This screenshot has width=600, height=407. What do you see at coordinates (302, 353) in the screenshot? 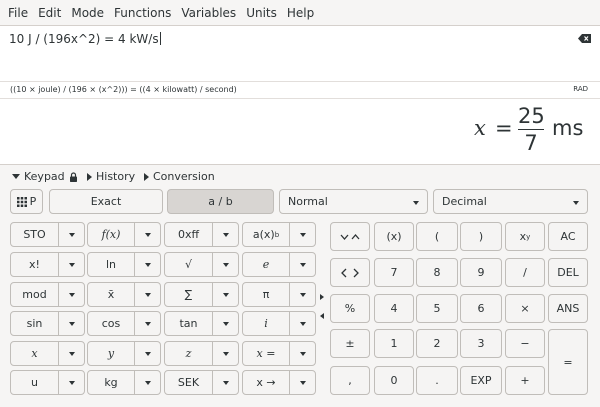
I see `x-equals-menu` at bounding box center [302, 353].